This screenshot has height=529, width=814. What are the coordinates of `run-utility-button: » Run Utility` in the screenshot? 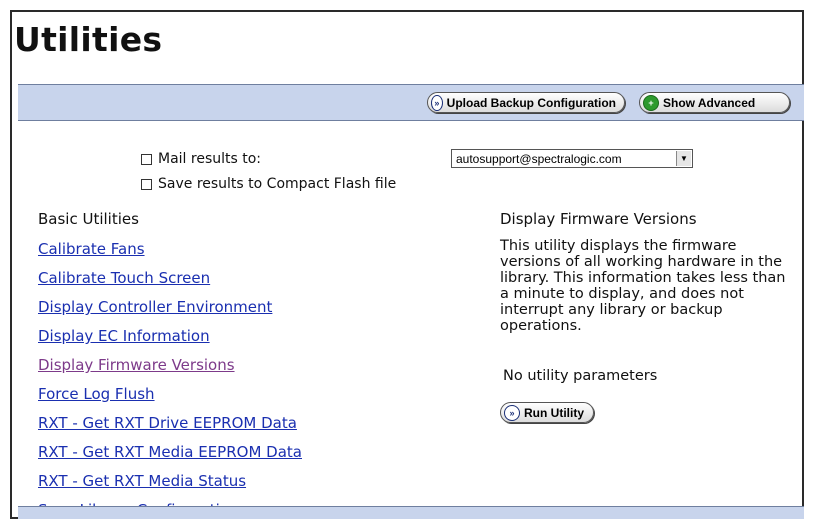 It's located at (547, 412).